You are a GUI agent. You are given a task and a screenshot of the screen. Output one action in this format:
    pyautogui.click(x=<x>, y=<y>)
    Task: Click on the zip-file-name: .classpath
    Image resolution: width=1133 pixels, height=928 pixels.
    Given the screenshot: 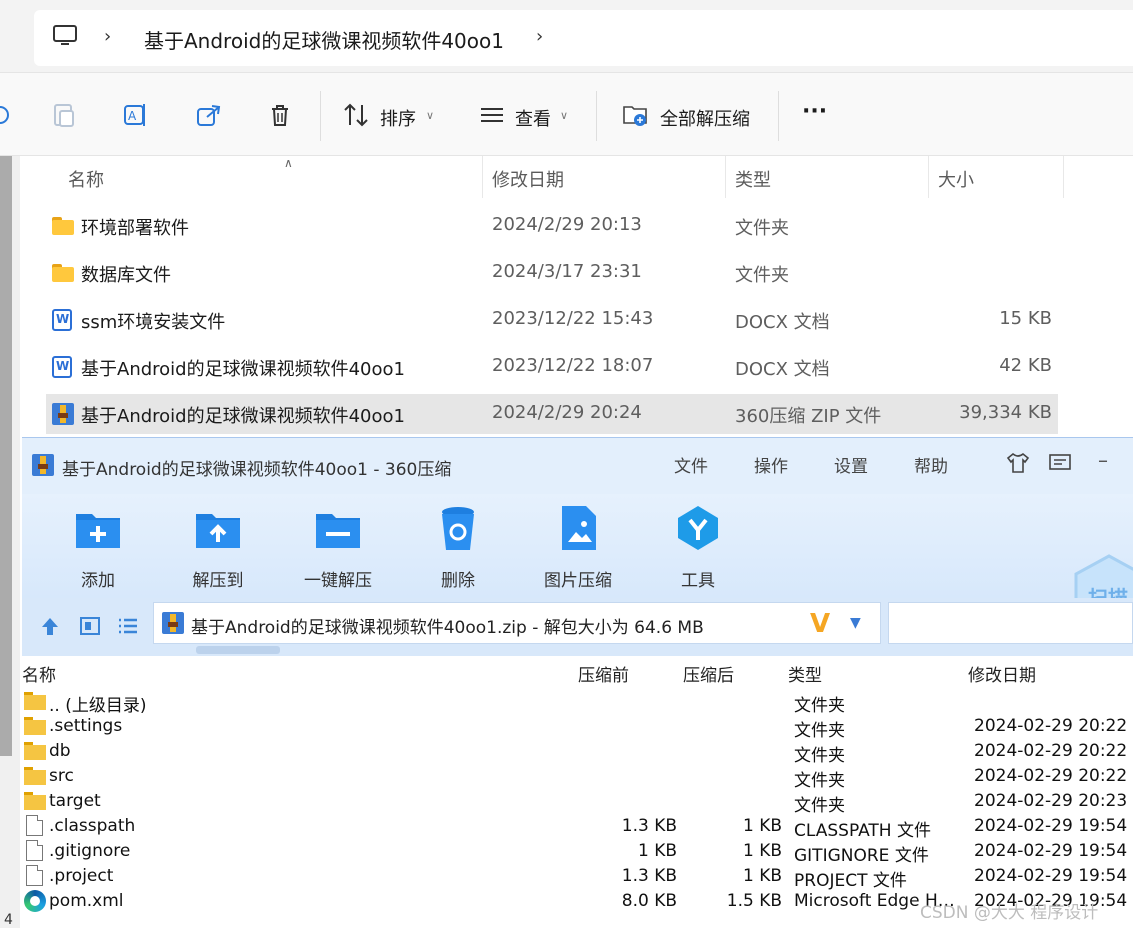 What is the action you would take?
    pyautogui.click(x=92, y=826)
    